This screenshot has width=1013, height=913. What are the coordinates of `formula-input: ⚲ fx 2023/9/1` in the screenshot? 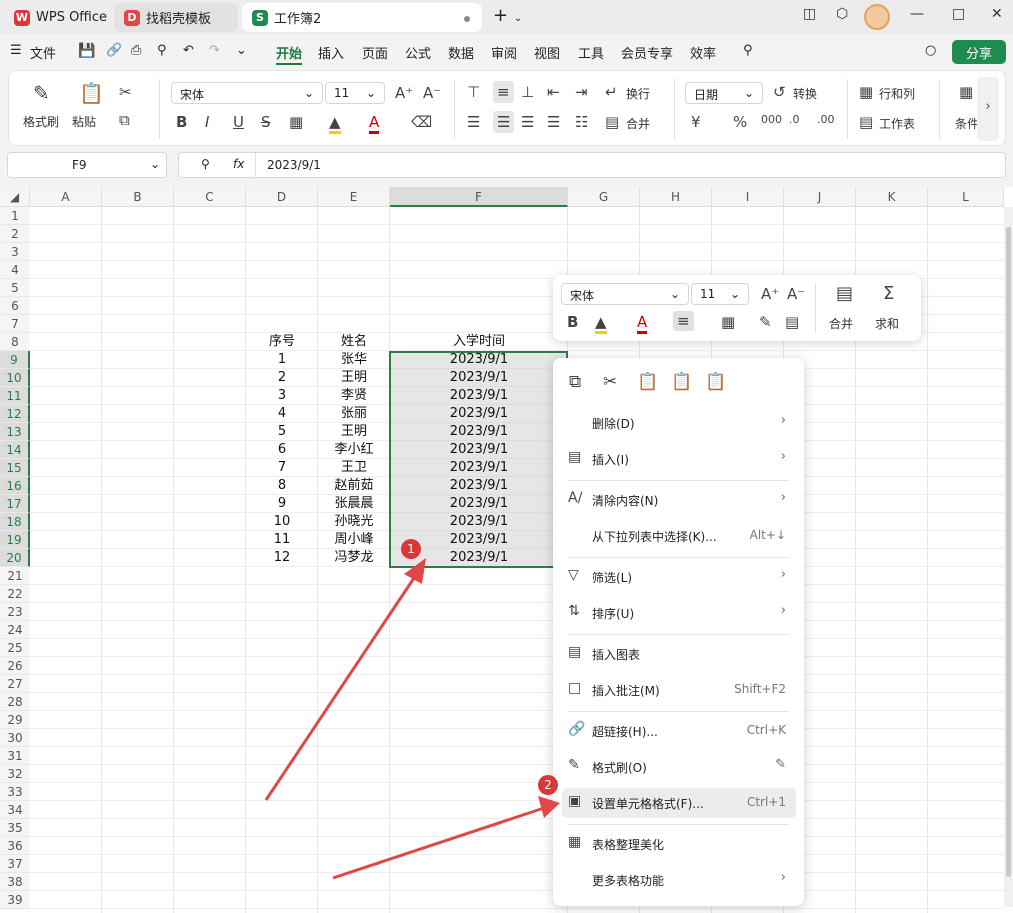 It's located at (592, 165).